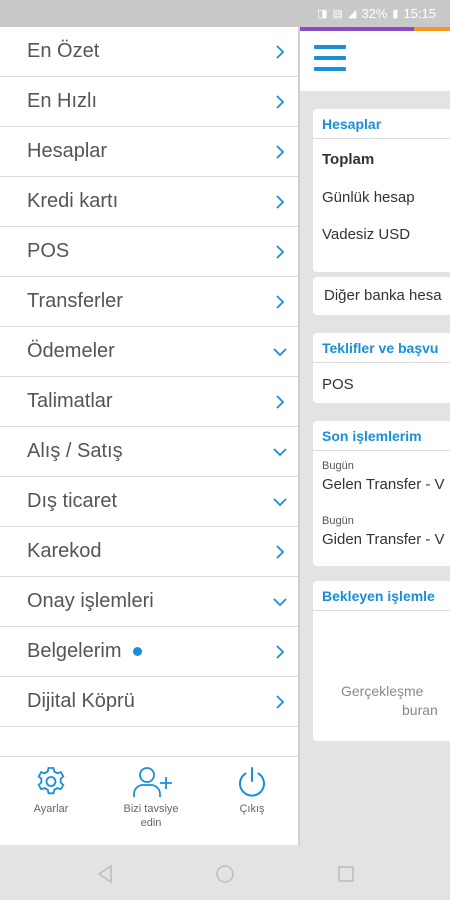 The image size is (450, 900). What do you see at coordinates (252, 782) in the screenshot?
I see `power-icon` at bounding box center [252, 782].